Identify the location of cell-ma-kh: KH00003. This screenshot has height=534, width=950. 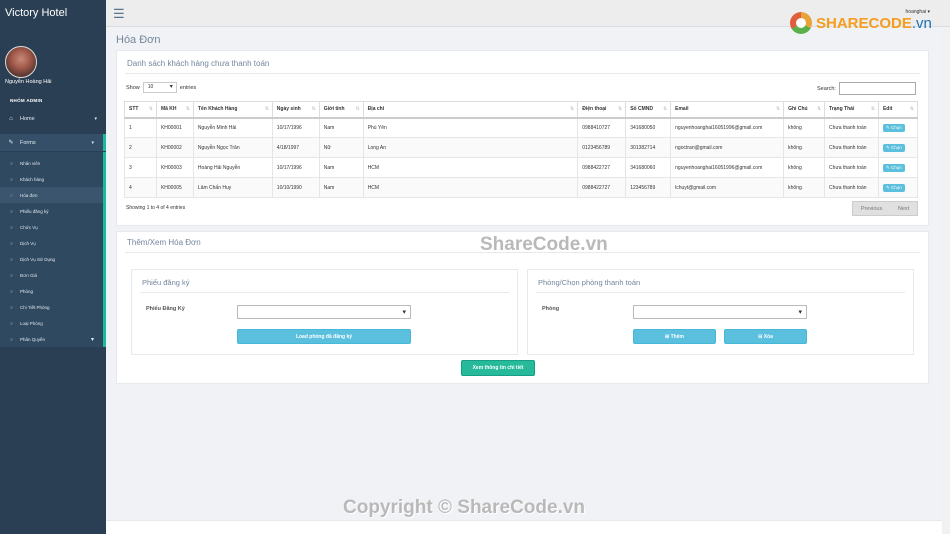
(174, 167).